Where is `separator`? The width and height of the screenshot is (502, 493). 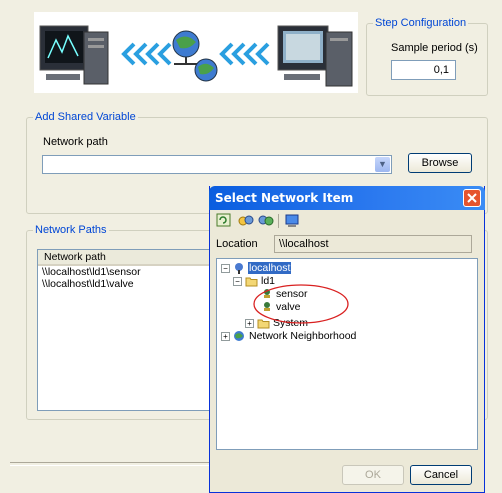
separator is located at coordinates (110, 464).